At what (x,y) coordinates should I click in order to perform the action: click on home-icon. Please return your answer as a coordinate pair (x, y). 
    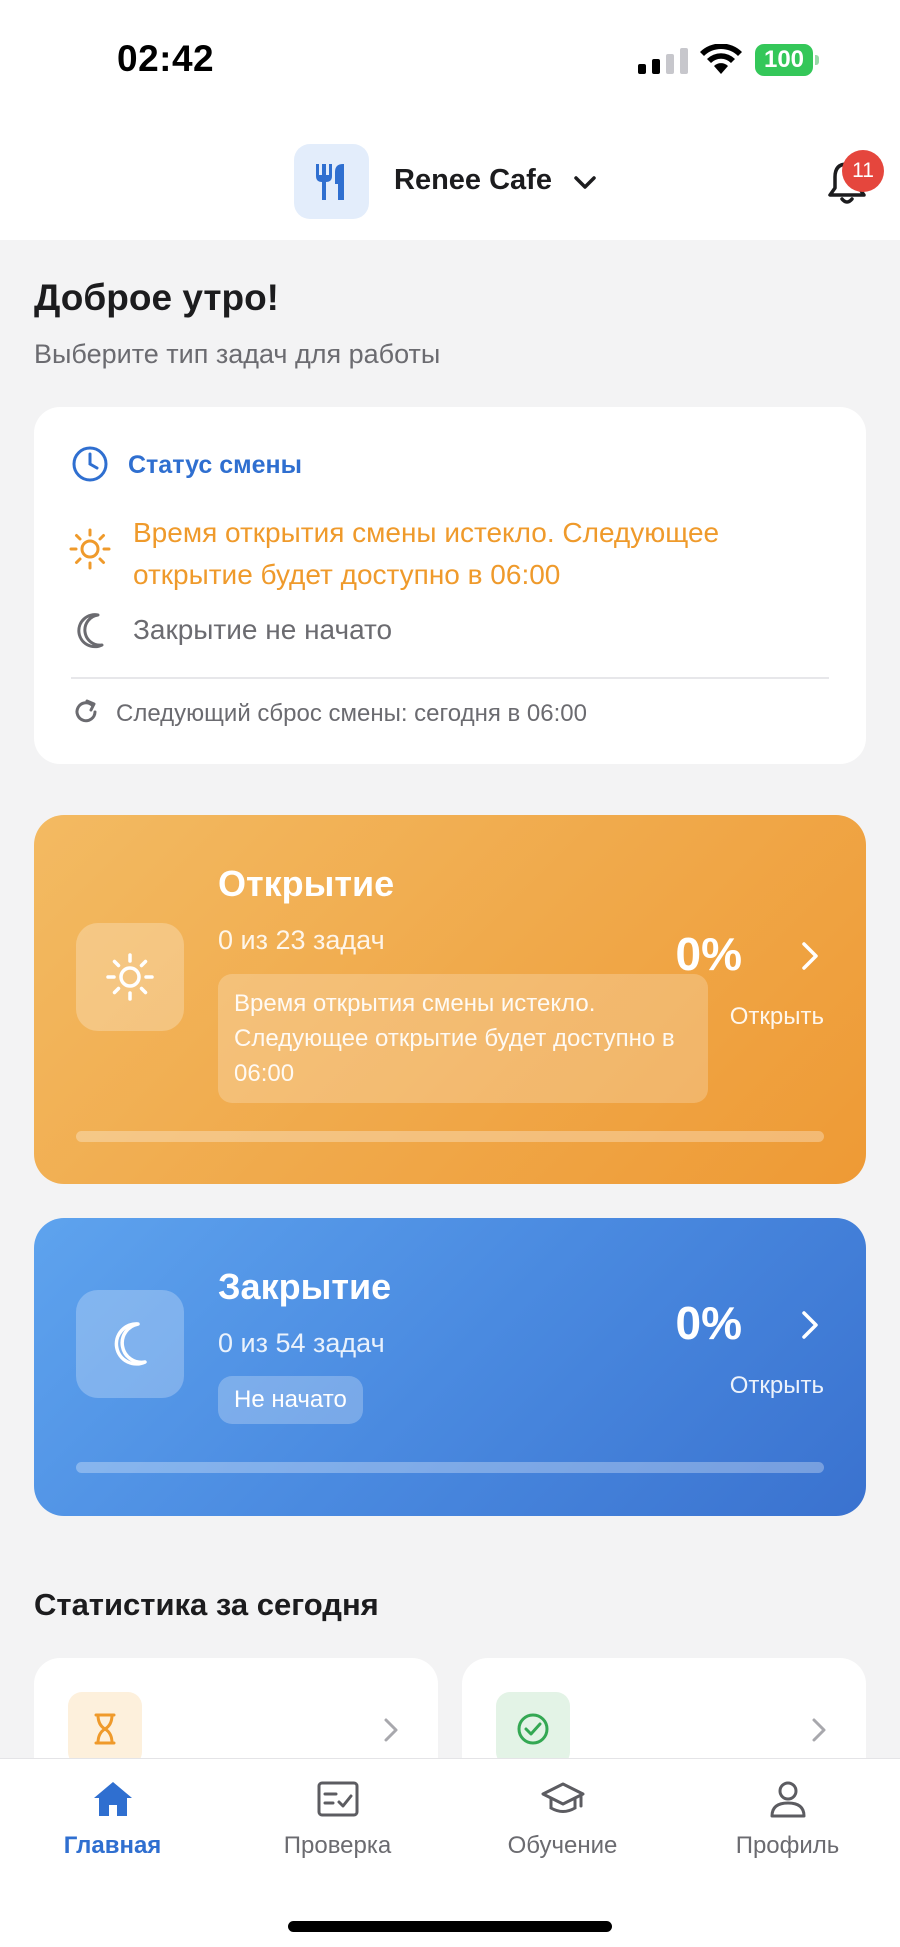
    Looking at the image, I should click on (113, 1799).